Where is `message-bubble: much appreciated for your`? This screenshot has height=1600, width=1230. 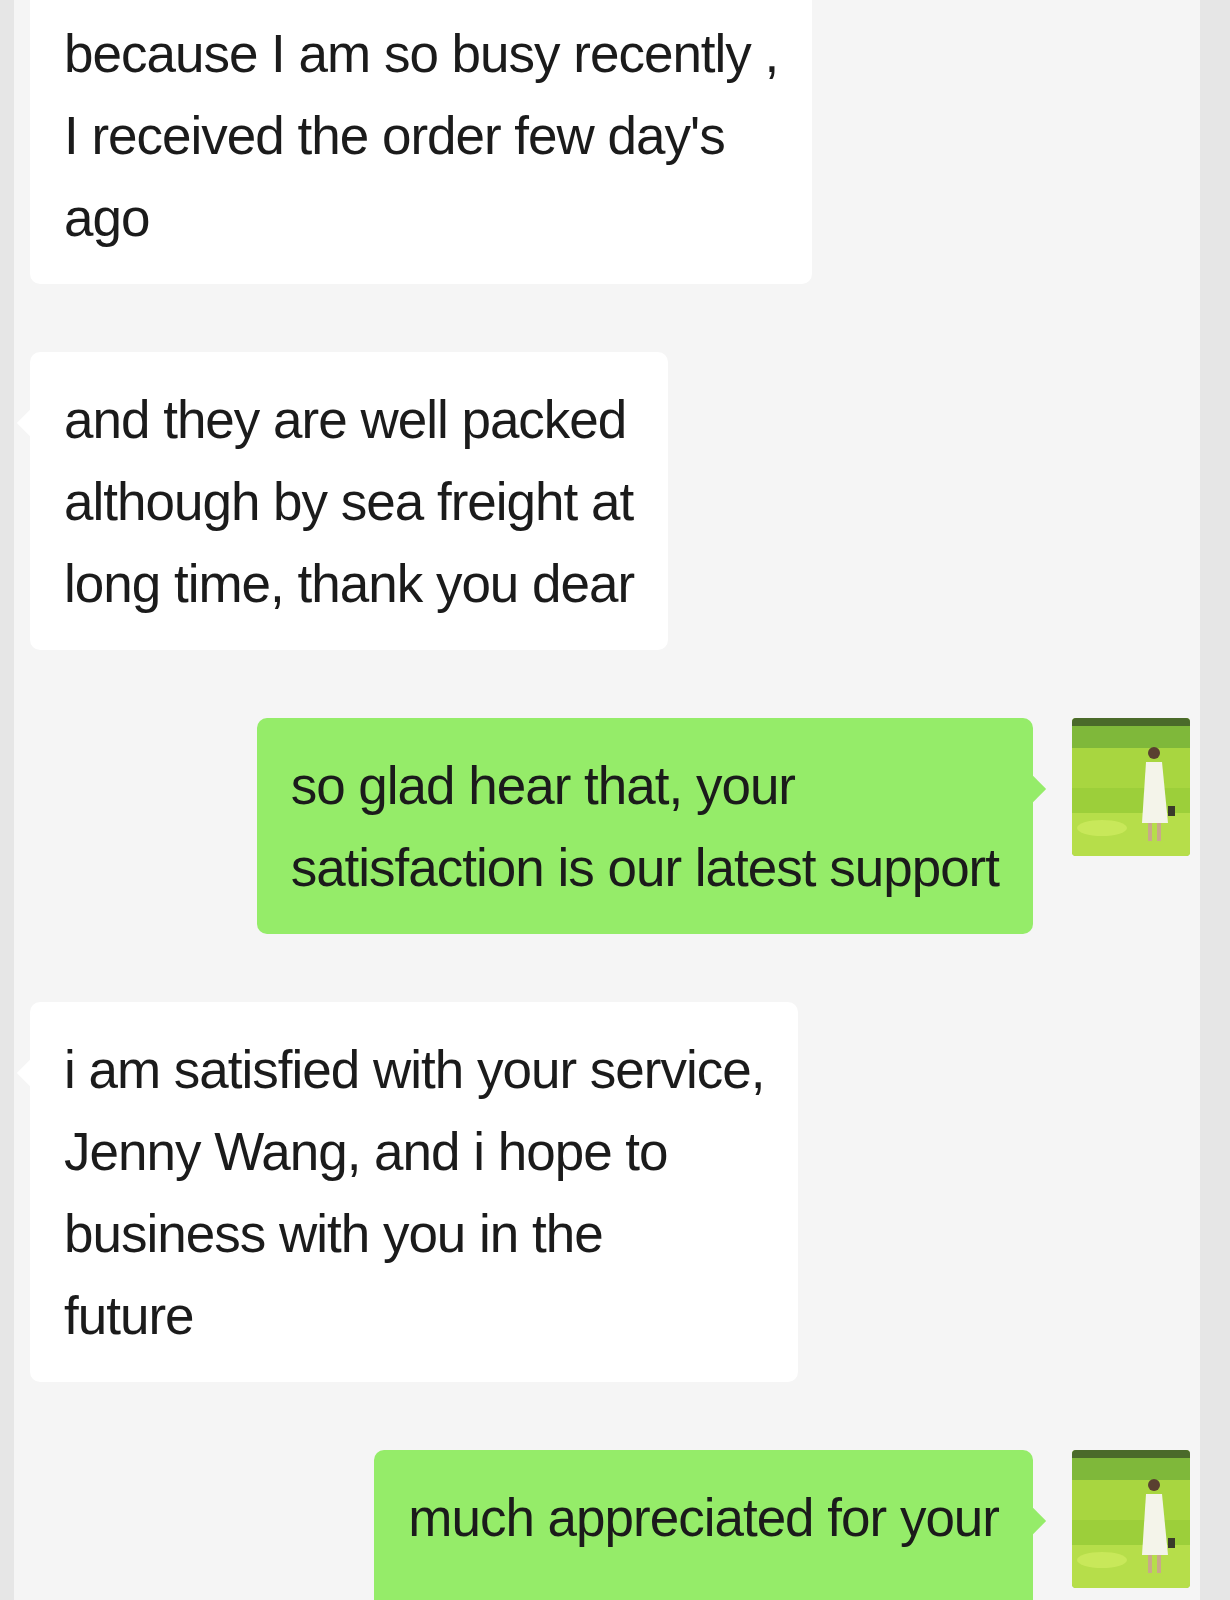
message-bubble: much appreciated for your is located at coordinates (703, 1525).